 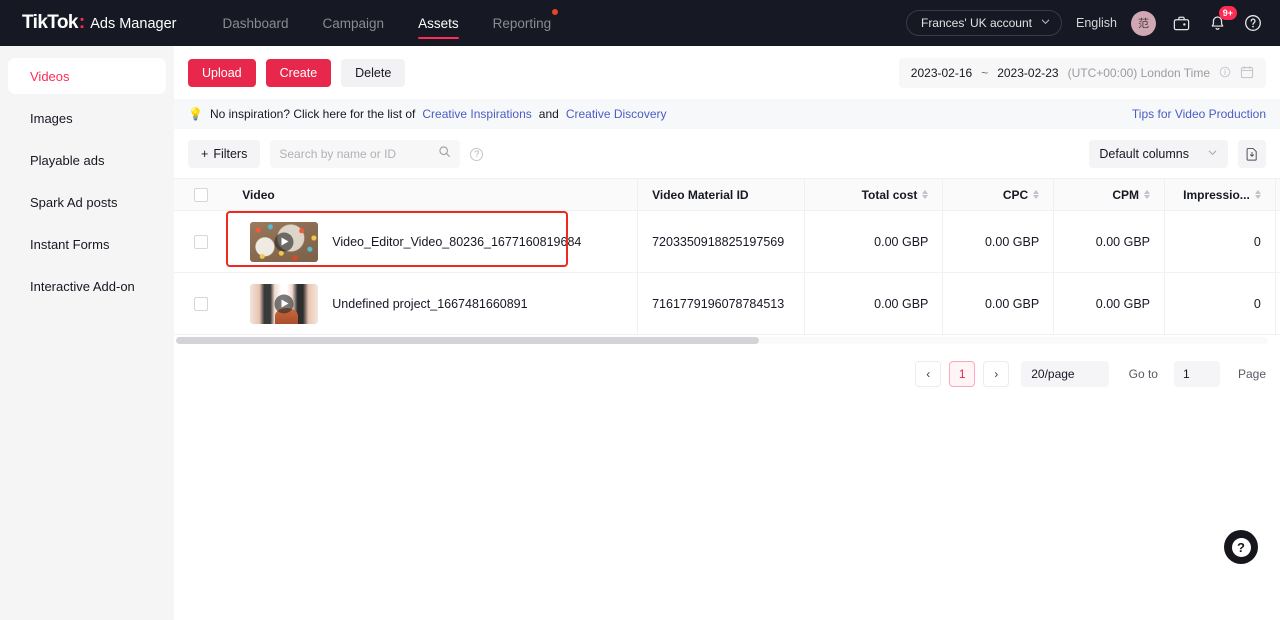 I want to click on sortable-header: Total cost, so click(x=895, y=195).